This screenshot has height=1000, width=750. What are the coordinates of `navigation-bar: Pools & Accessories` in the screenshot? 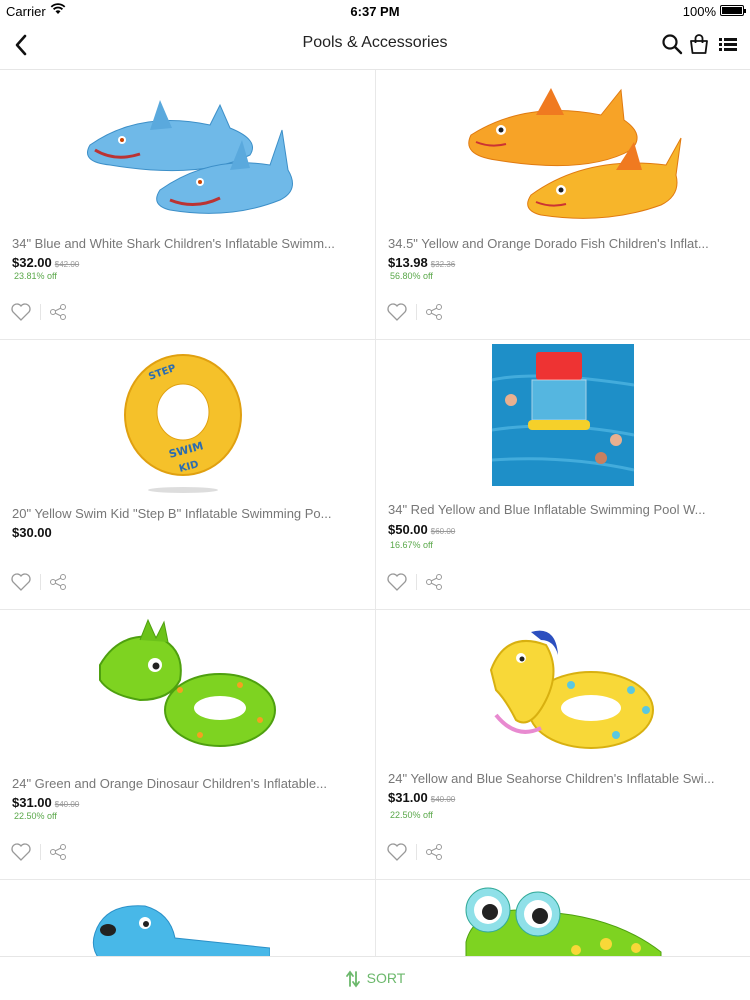 It's located at (375, 46).